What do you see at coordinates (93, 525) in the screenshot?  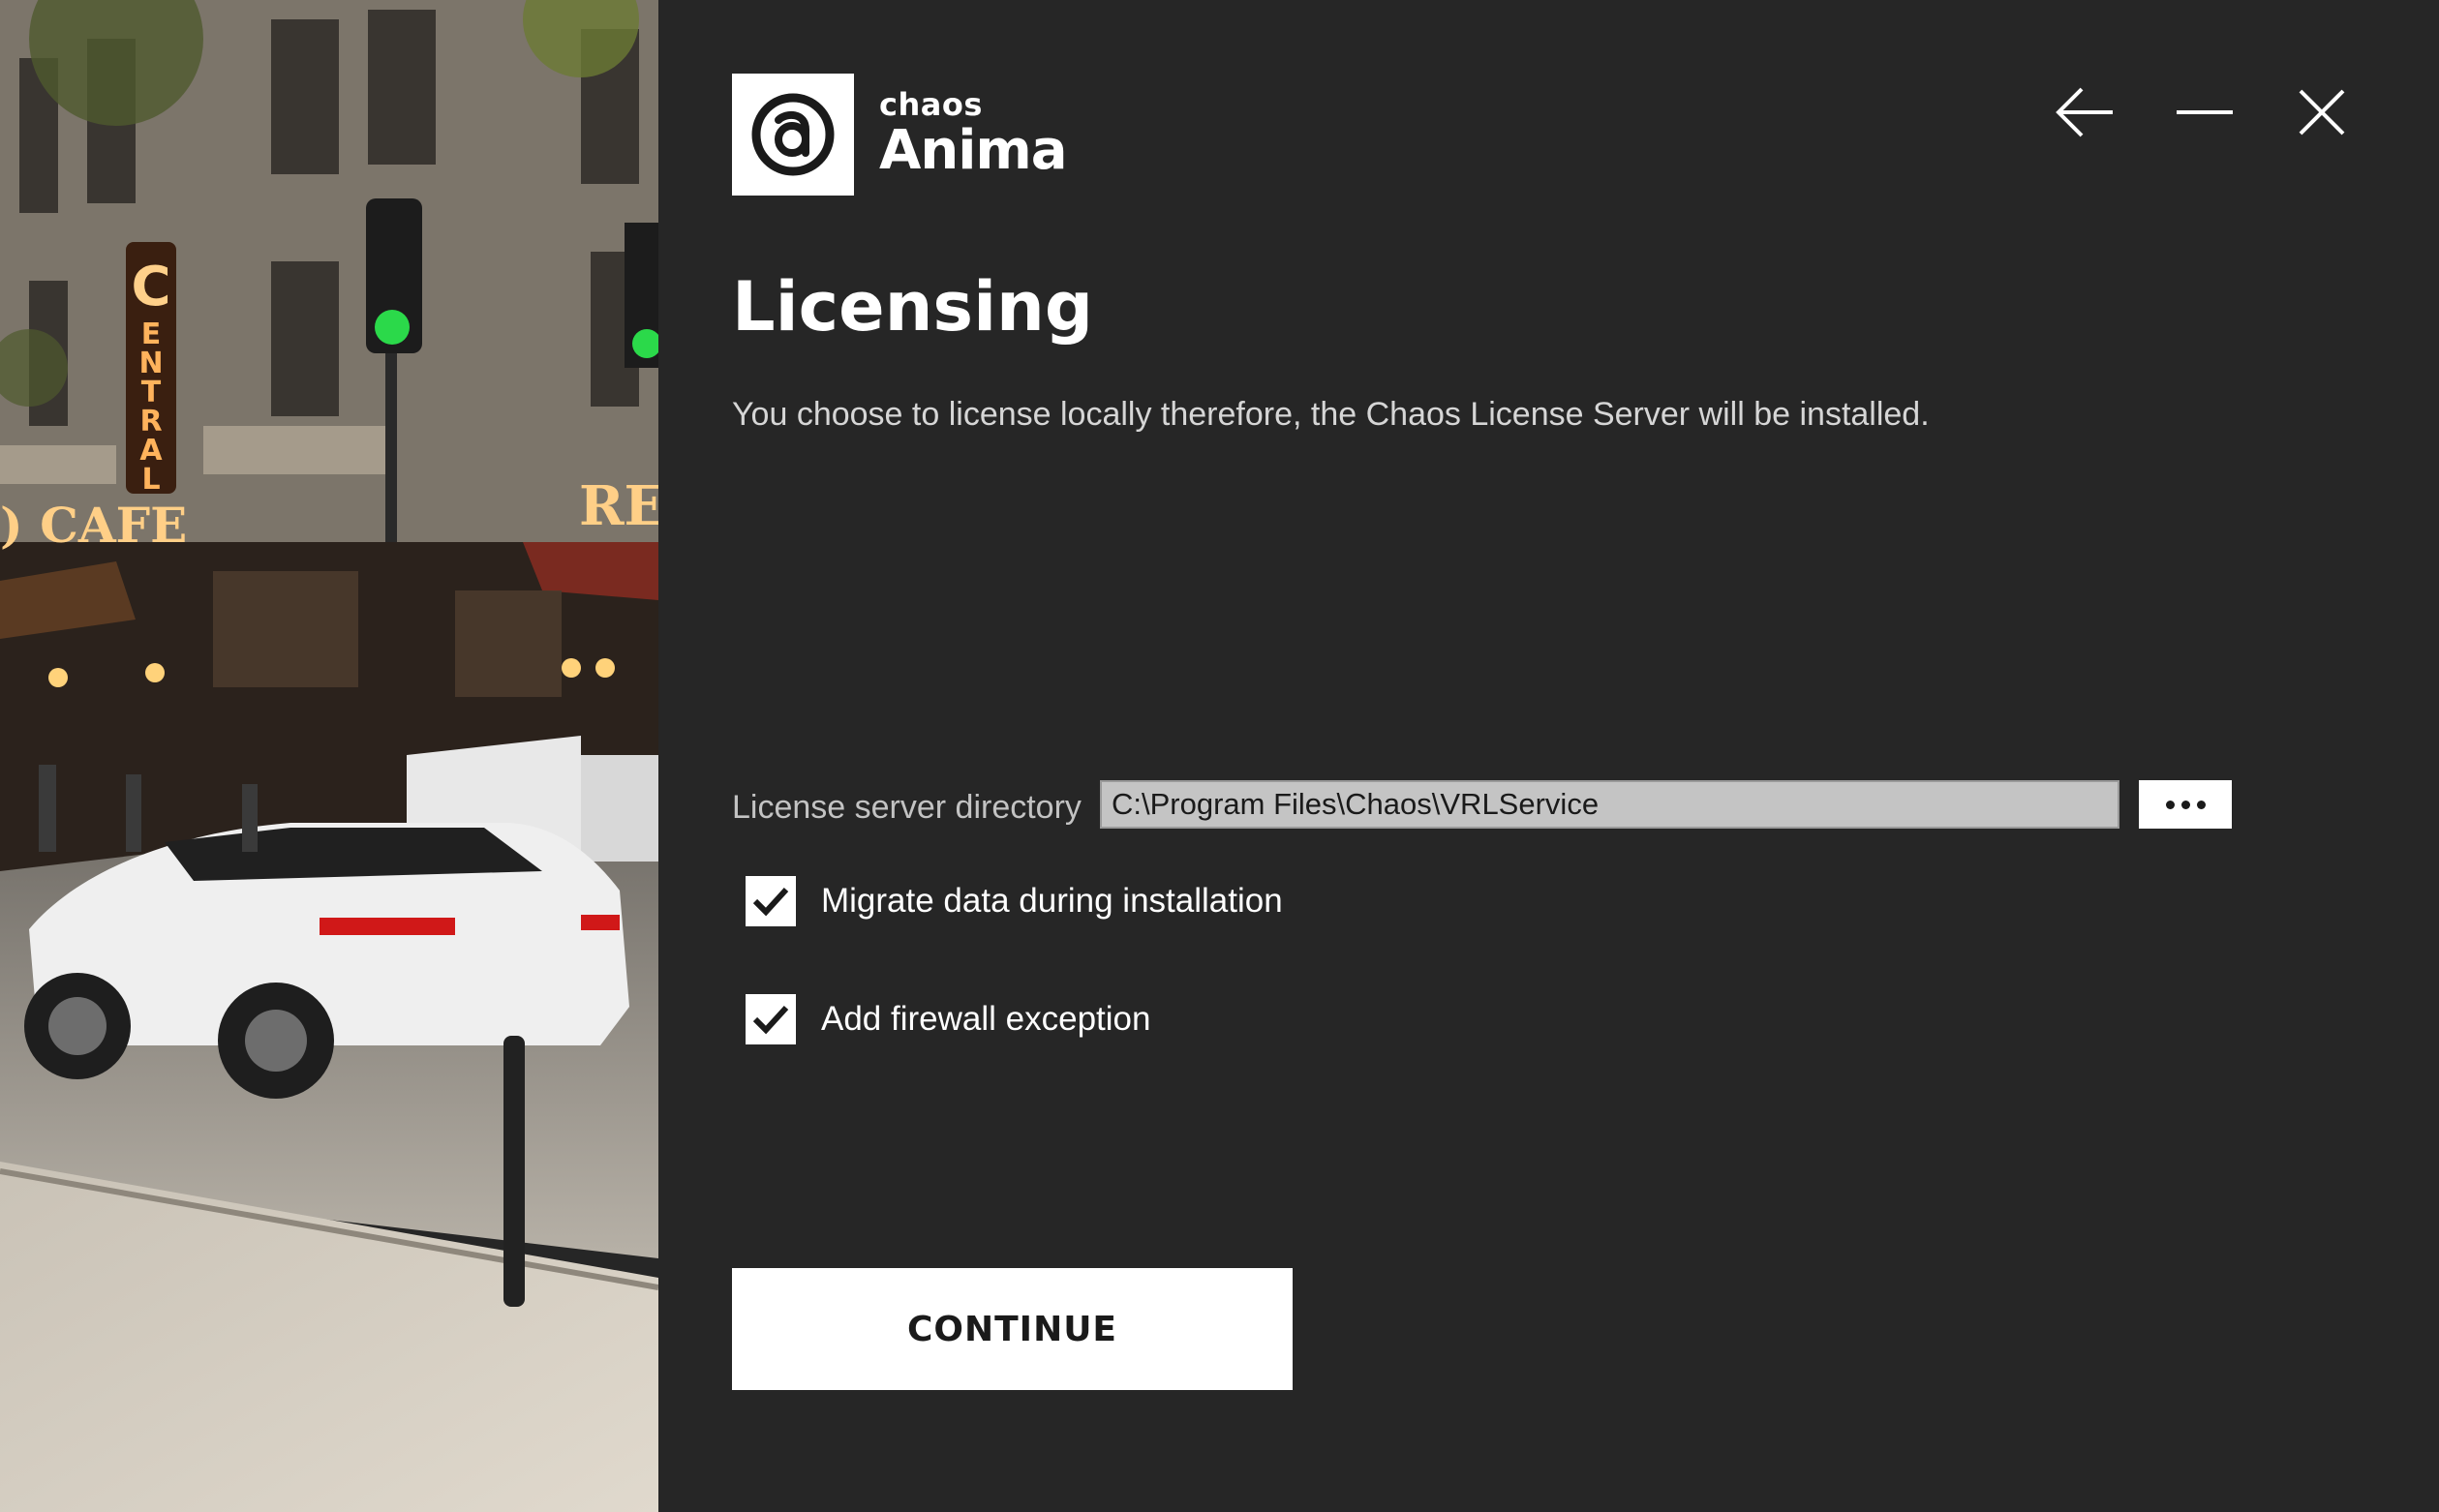 I see `svg-text: ) CAFE` at bounding box center [93, 525].